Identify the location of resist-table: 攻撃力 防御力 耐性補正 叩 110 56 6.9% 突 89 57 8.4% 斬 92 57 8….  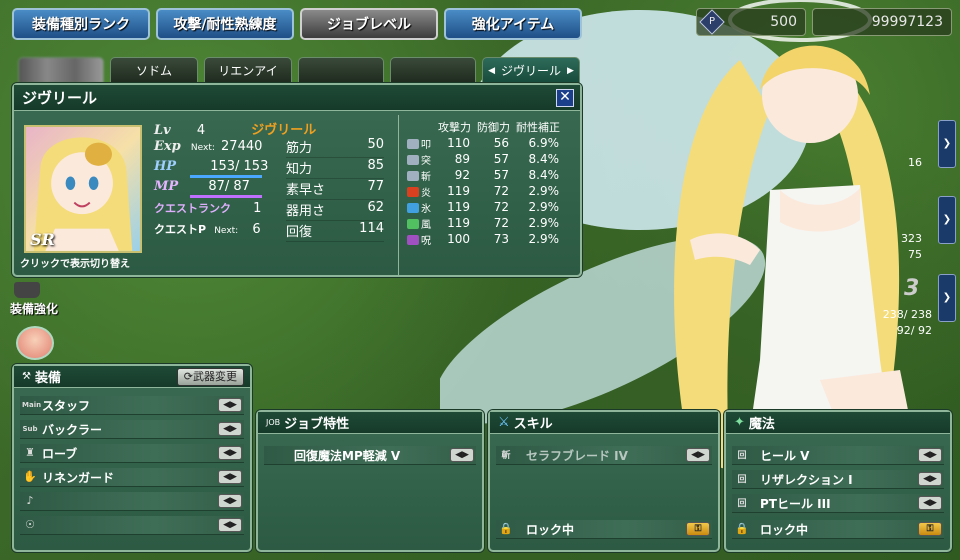
(488, 195).